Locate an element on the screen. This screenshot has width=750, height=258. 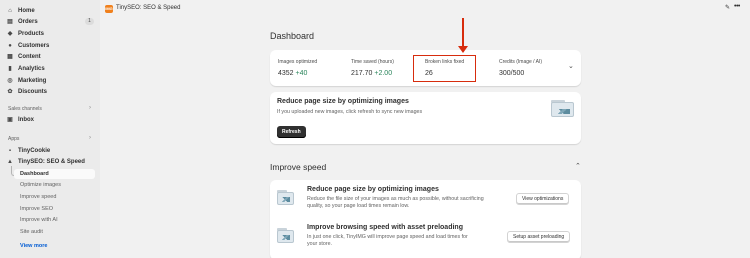
banner-title: Reduce page size by optimizing images is located at coordinates (343, 101).